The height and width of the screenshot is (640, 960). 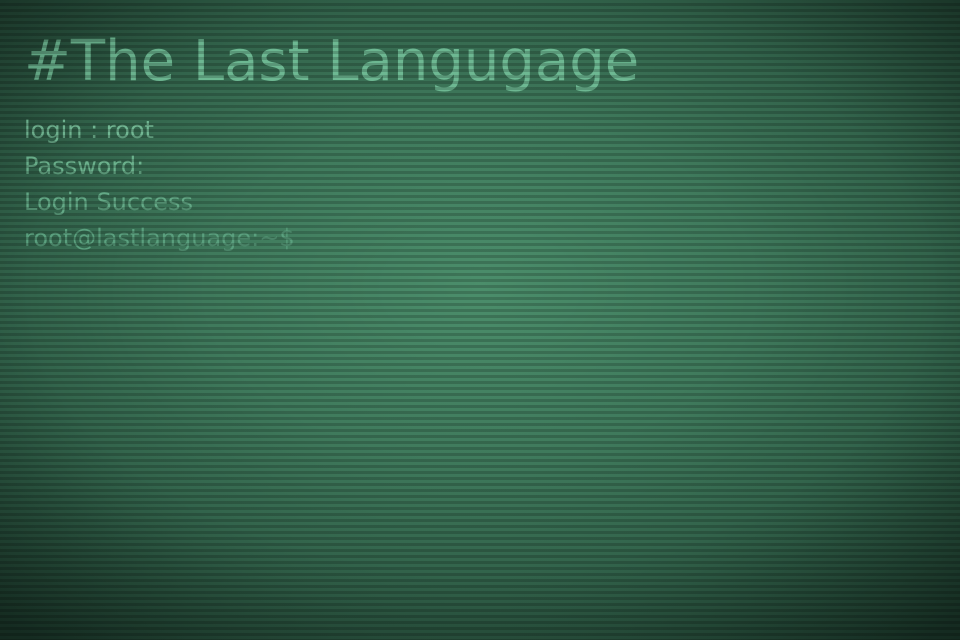 I want to click on login-status-line: Login Success, so click(x=108, y=202).